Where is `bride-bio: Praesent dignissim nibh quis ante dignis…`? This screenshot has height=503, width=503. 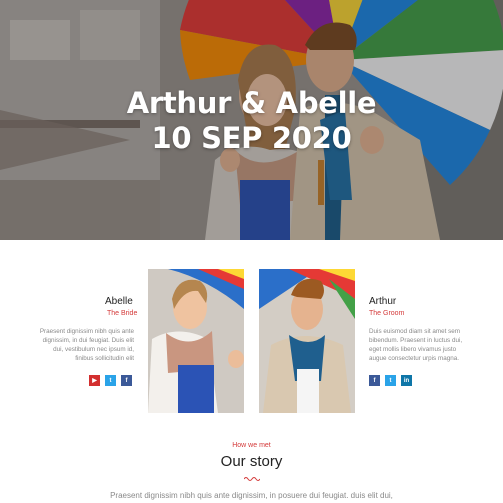 bride-bio: Praesent dignissim nibh quis ante dignis… is located at coordinates (86, 345).